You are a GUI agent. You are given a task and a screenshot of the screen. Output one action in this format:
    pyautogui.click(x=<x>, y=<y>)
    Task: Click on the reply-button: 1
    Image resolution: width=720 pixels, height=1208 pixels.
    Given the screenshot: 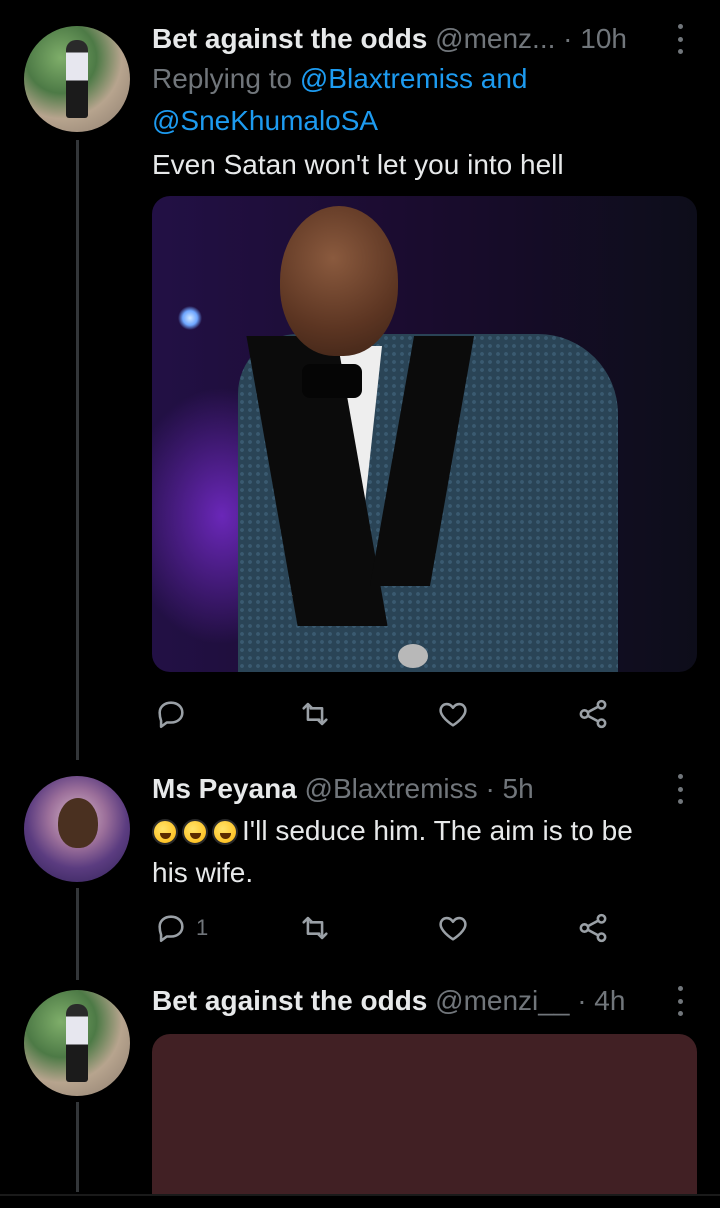 What is the action you would take?
    pyautogui.click(x=181, y=928)
    